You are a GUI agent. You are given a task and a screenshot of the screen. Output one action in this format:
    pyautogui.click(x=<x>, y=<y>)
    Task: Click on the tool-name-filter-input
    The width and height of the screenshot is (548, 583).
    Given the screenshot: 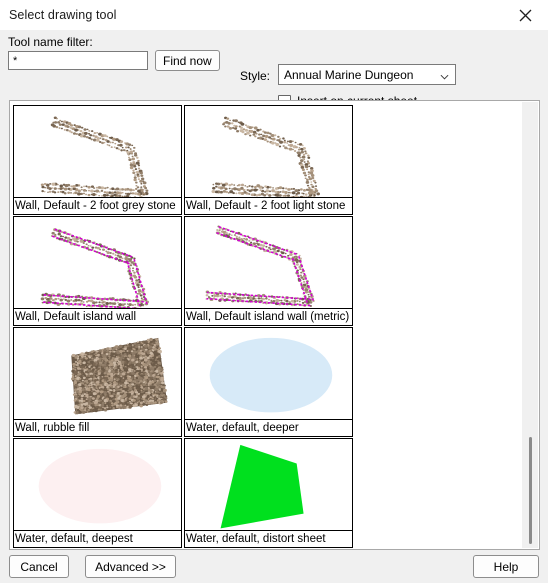 What is the action you would take?
    pyautogui.click(x=78, y=60)
    